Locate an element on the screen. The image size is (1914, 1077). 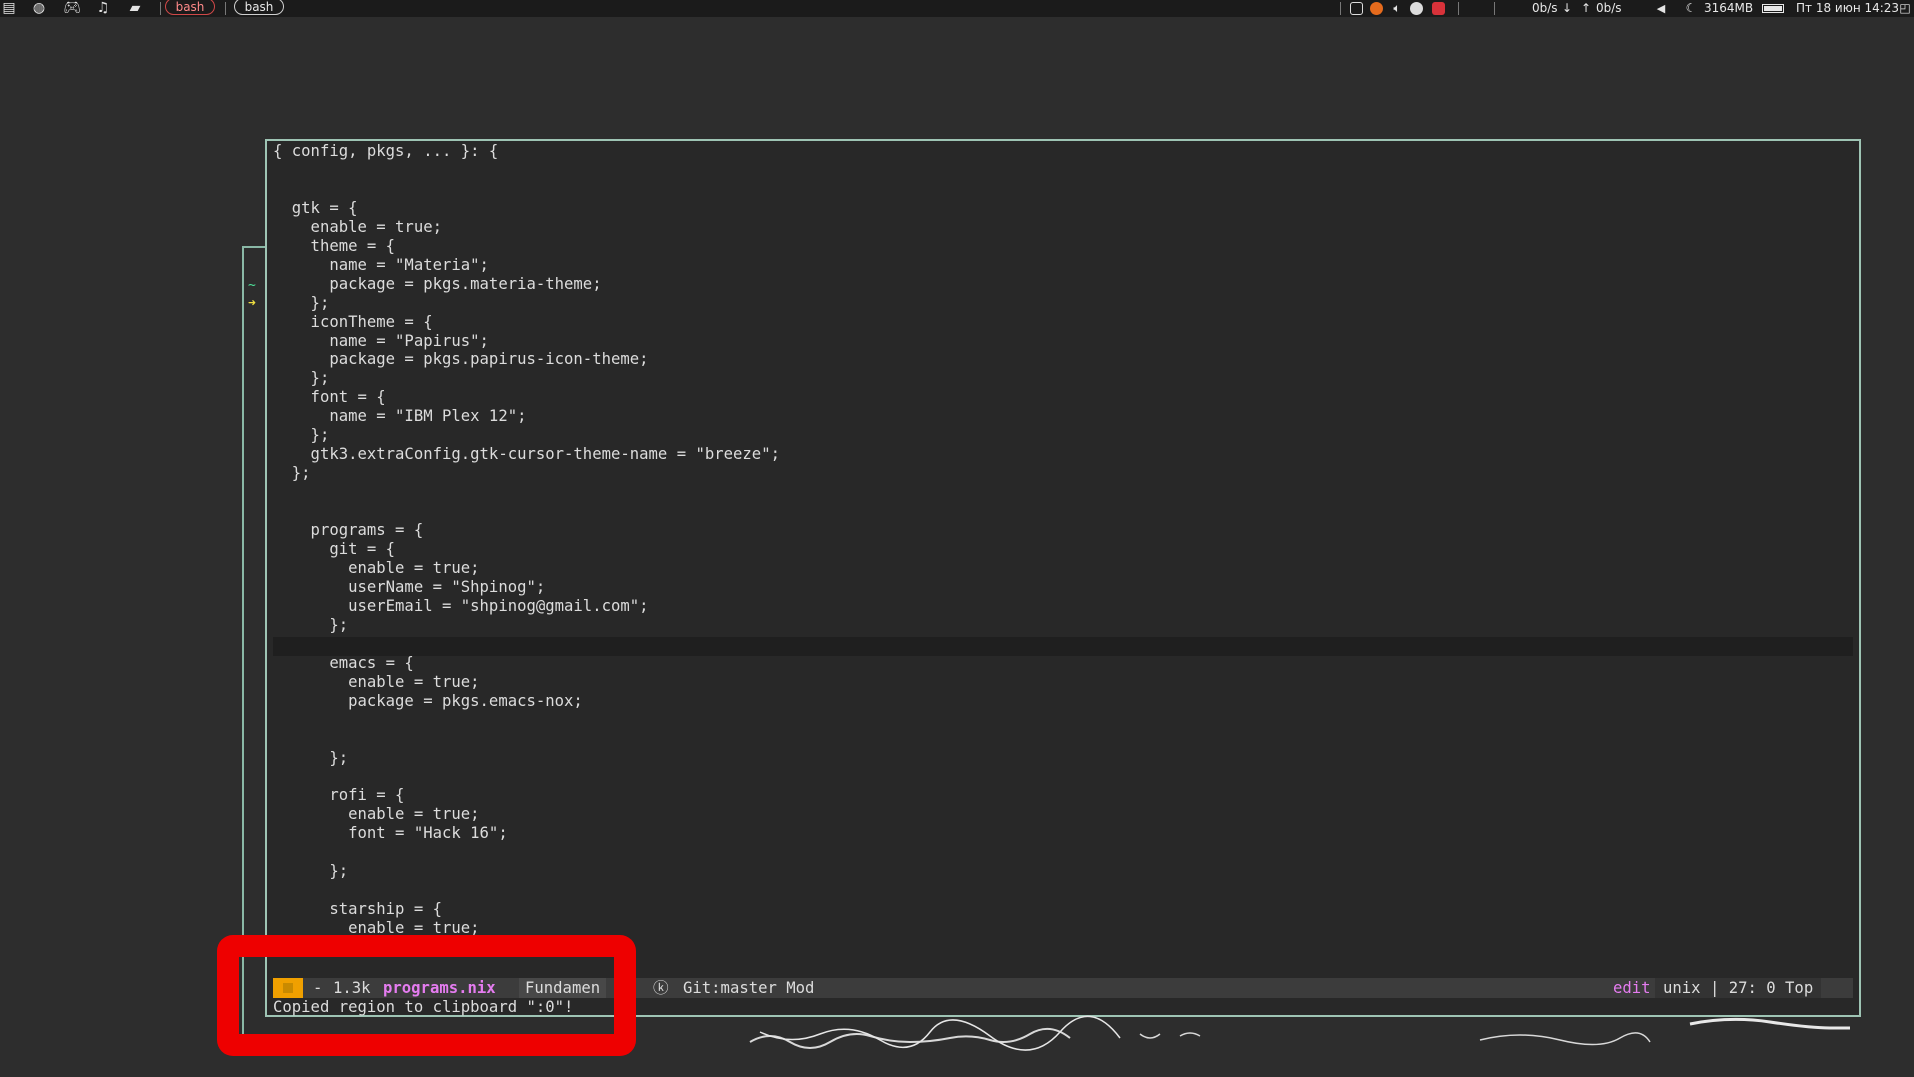
chat-icon: ▰ is located at coordinates (135, 8).